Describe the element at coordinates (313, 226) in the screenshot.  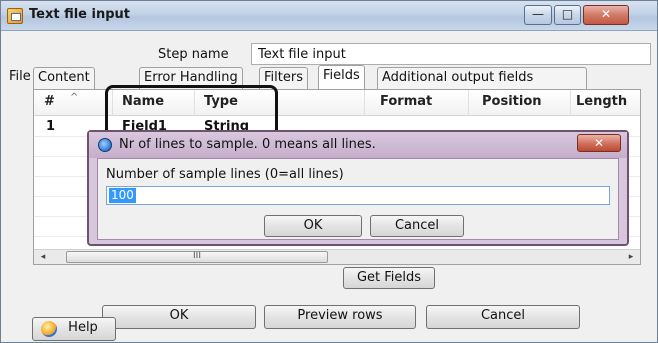
I see `sample-ok-button: OK` at that location.